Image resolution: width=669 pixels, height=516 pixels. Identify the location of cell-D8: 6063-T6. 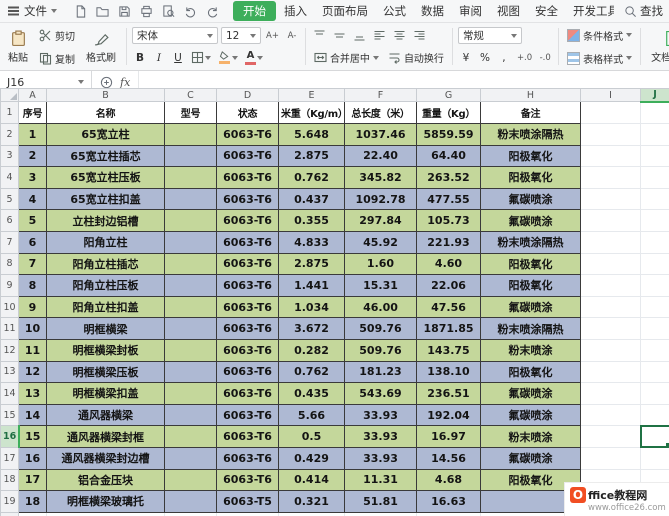
(247, 264).